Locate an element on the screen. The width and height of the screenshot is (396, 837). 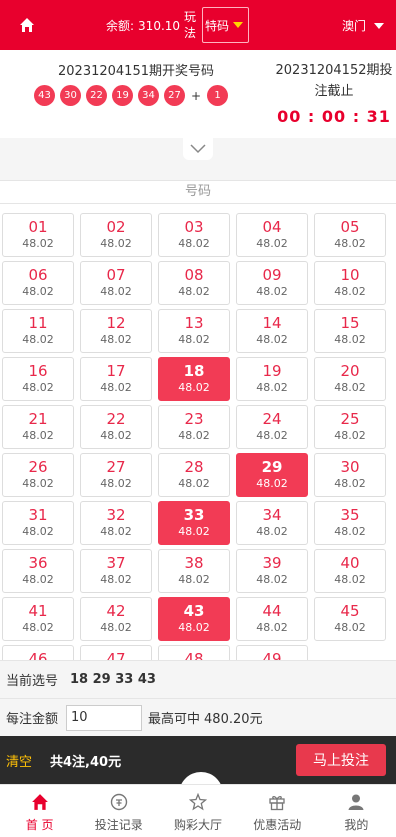
number-cell: 4948.02 is located at coordinates (272, 652).